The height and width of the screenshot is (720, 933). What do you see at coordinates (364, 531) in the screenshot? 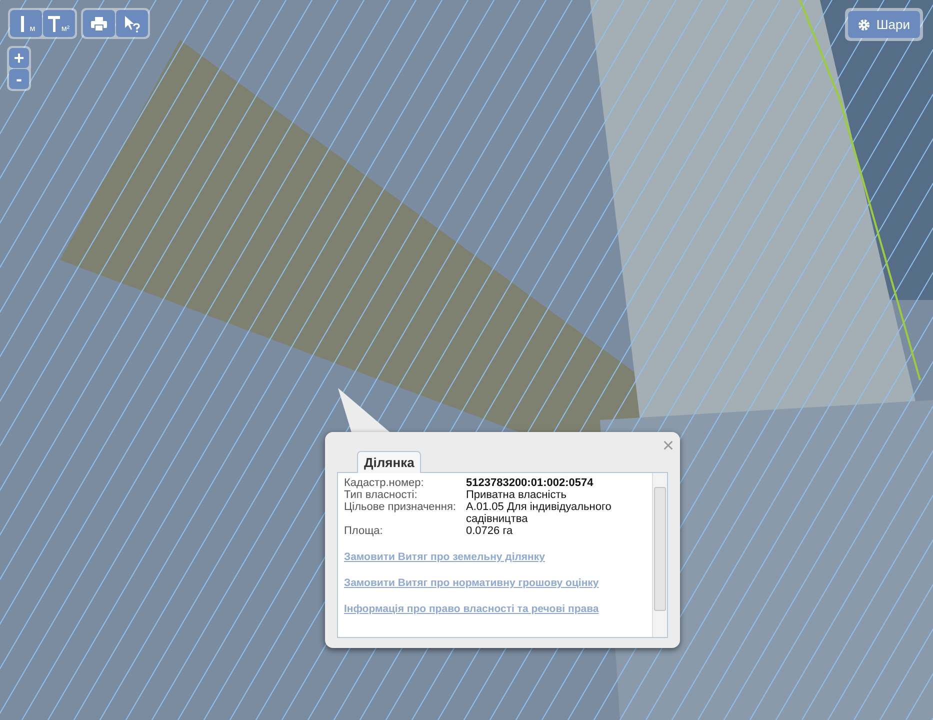
I see `field-label: Площа:` at bounding box center [364, 531].